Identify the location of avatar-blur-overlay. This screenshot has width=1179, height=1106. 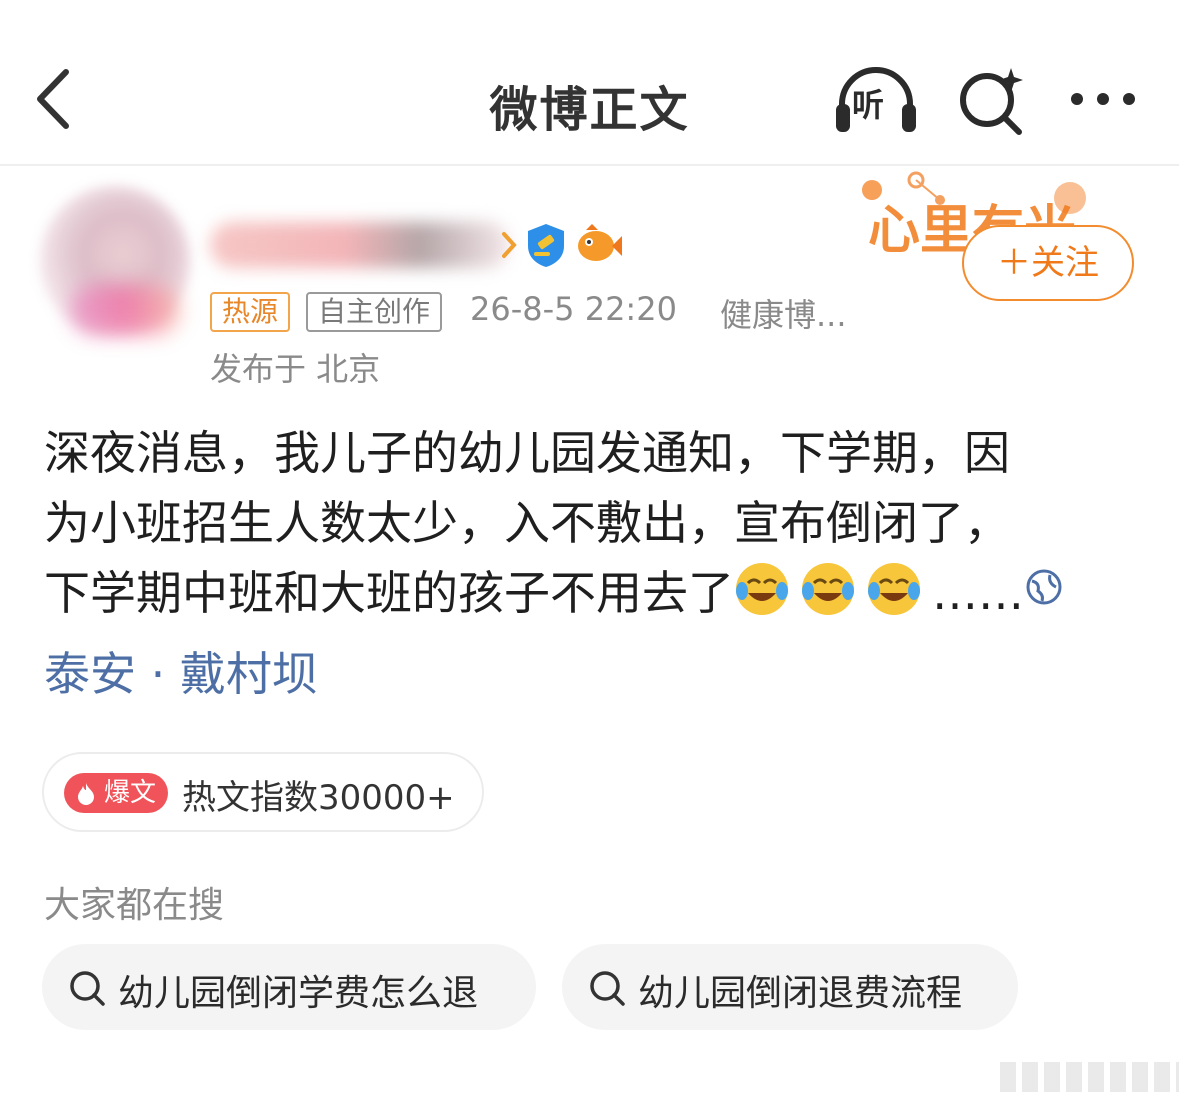
(125, 310).